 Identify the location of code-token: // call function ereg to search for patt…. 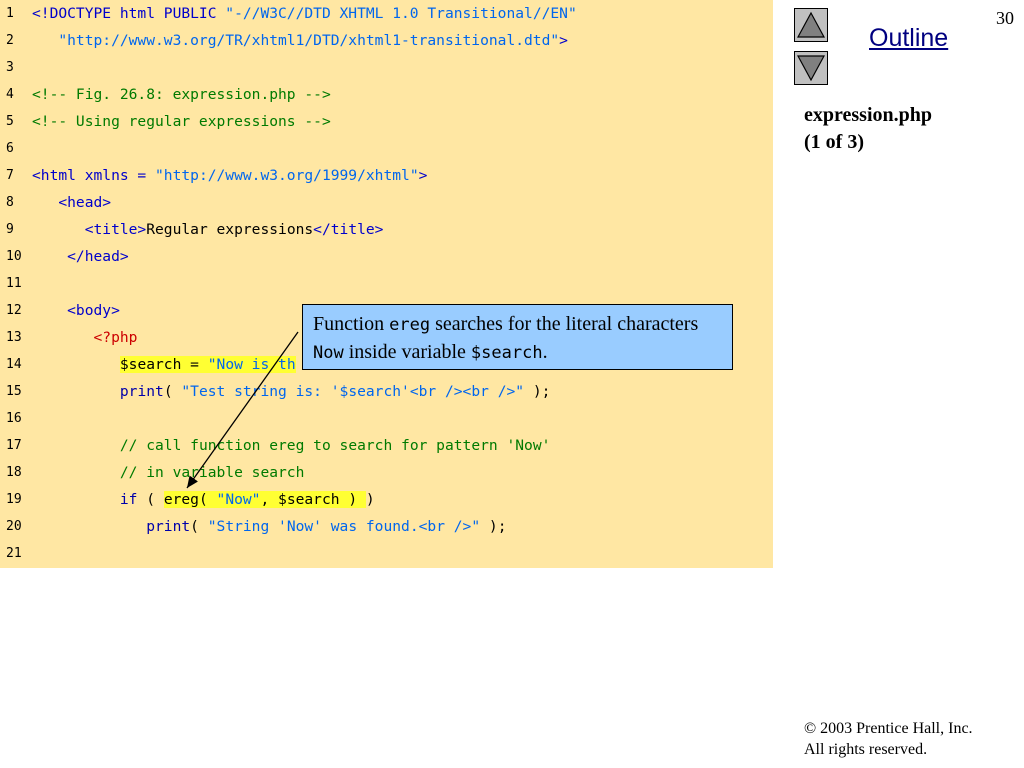
(335, 445).